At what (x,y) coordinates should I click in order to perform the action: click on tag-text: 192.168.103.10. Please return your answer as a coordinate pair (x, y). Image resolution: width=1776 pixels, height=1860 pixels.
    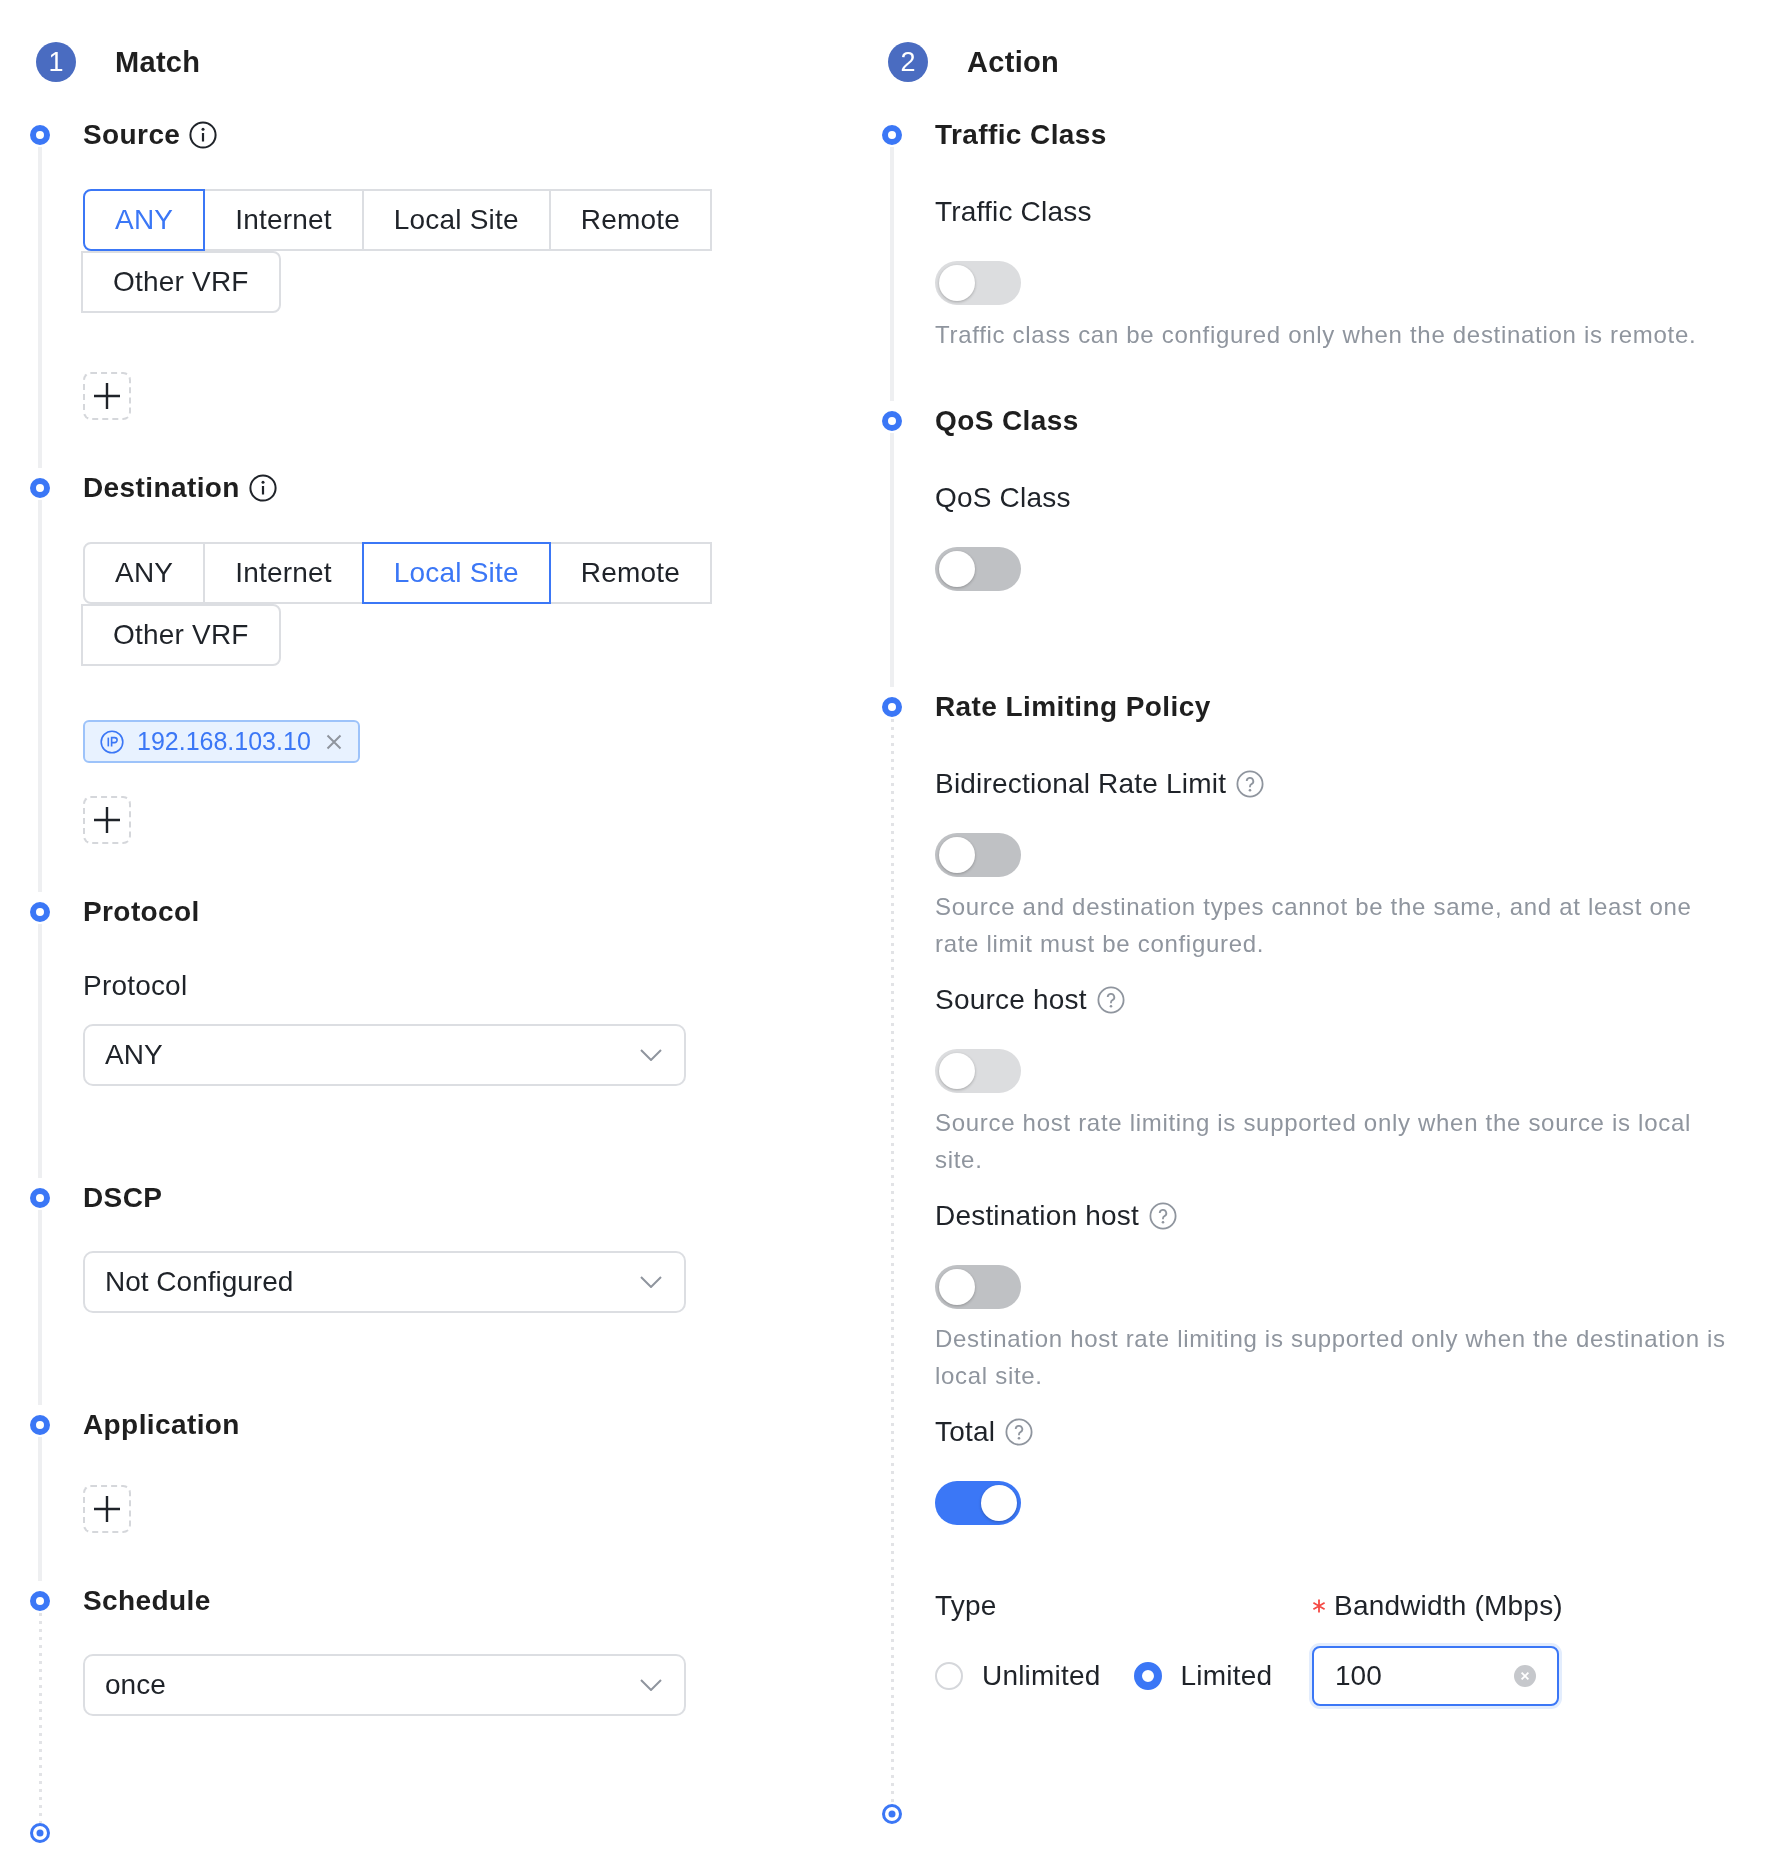
    Looking at the image, I should click on (224, 741).